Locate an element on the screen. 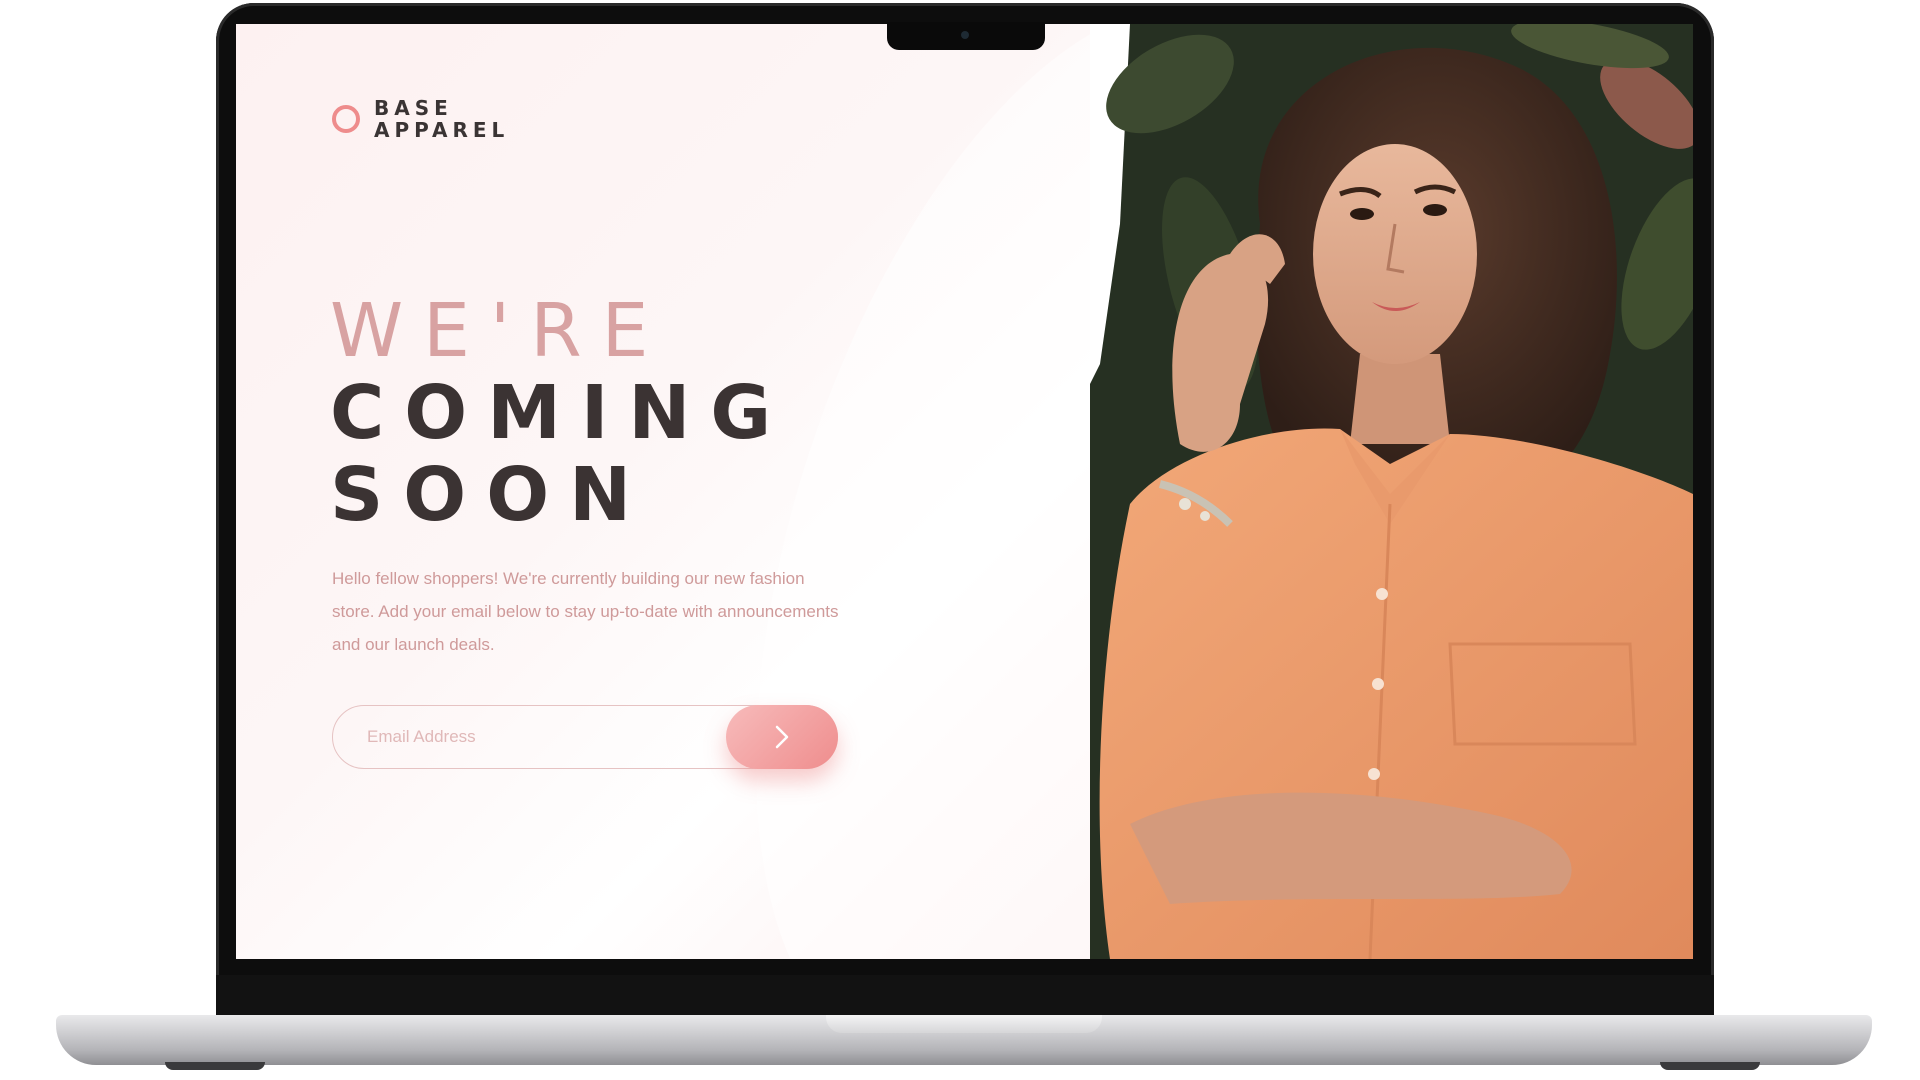 The height and width of the screenshot is (1080, 1920). headline-line-3: SOON is located at coordinates (491, 495).